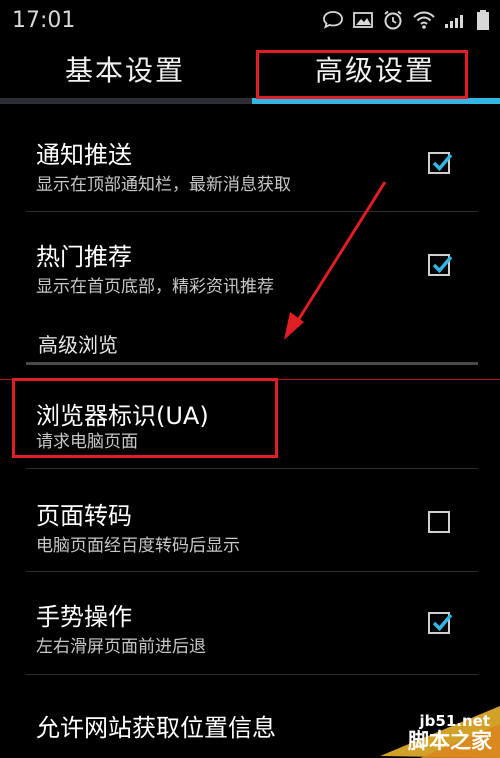 The width and height of the screenshot is (500, 758). What do you see at coordinates (393, 20) in the screenshot?
I see `alarm-icon` at bounding box center [393, 20].